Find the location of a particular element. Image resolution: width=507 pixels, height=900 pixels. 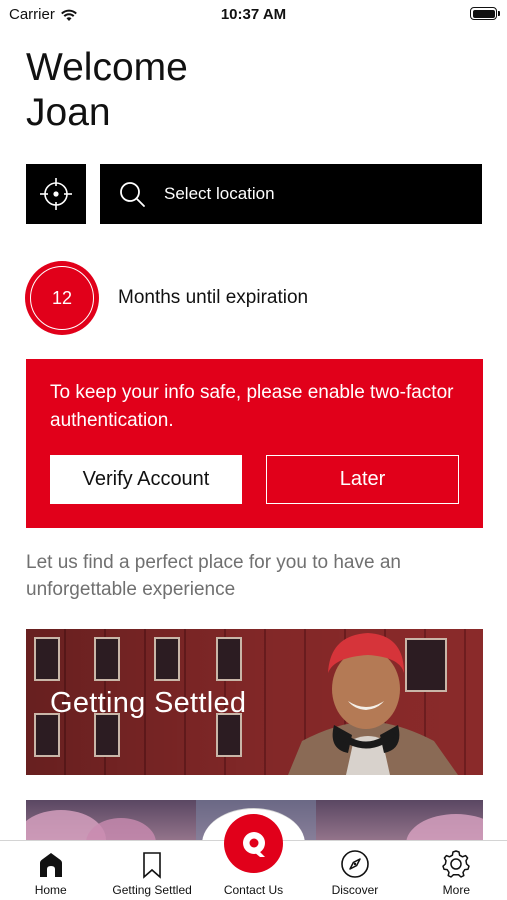

location-search-input: Select location is located at coordinates (291, 194).